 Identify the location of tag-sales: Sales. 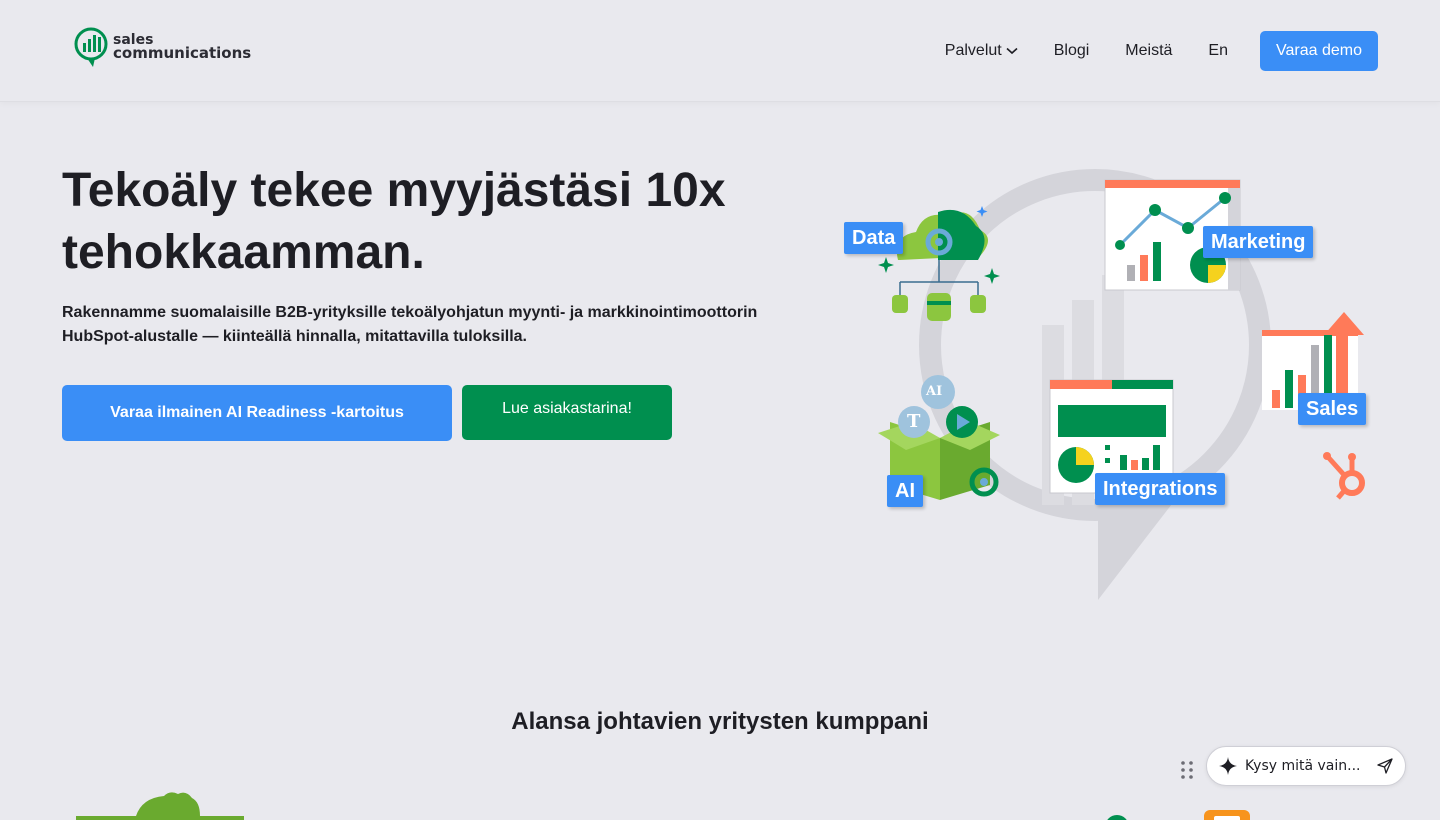
(1332, 409).